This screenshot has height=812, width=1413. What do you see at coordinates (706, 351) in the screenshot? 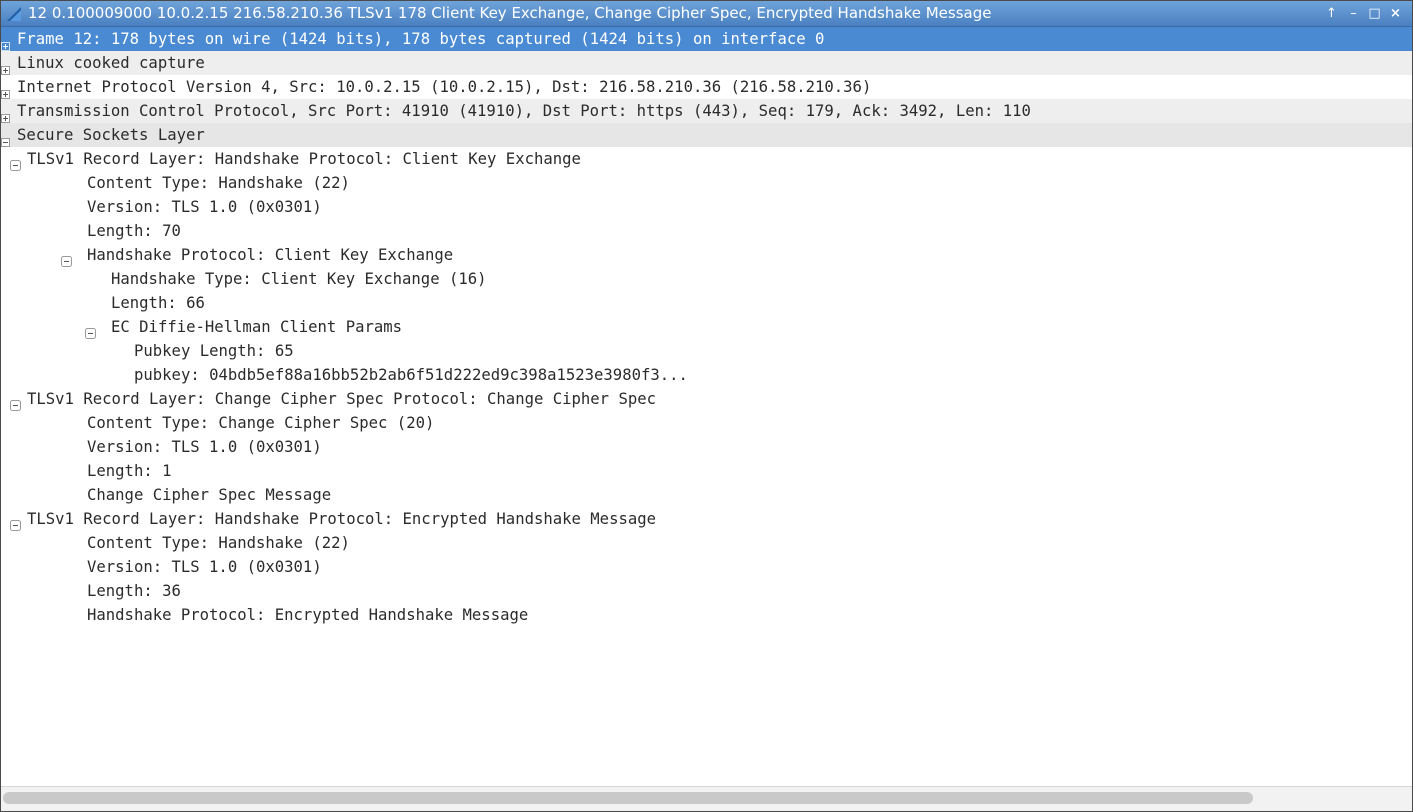
I see `tree-row-field: Pubkey Length: 65` at bounding box center [706, 351].